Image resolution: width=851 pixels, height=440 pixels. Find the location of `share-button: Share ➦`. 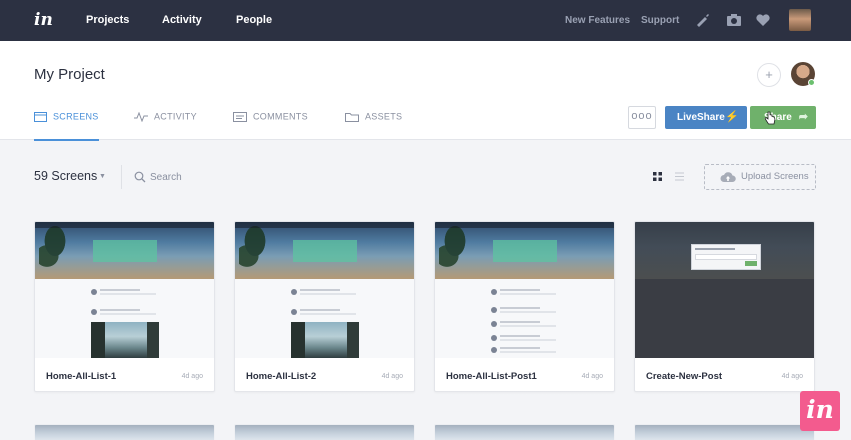

share-button: Share ➦ is located at coordinates (783, 117).